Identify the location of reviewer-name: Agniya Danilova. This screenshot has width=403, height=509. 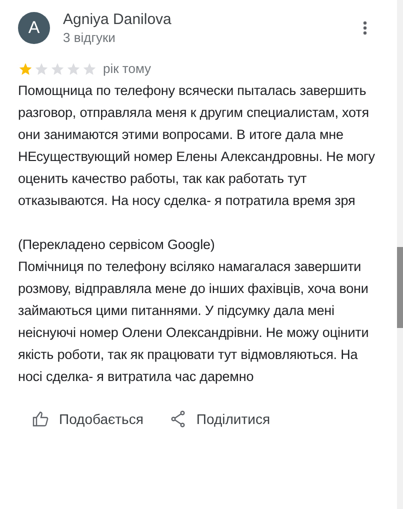
(213, 19).